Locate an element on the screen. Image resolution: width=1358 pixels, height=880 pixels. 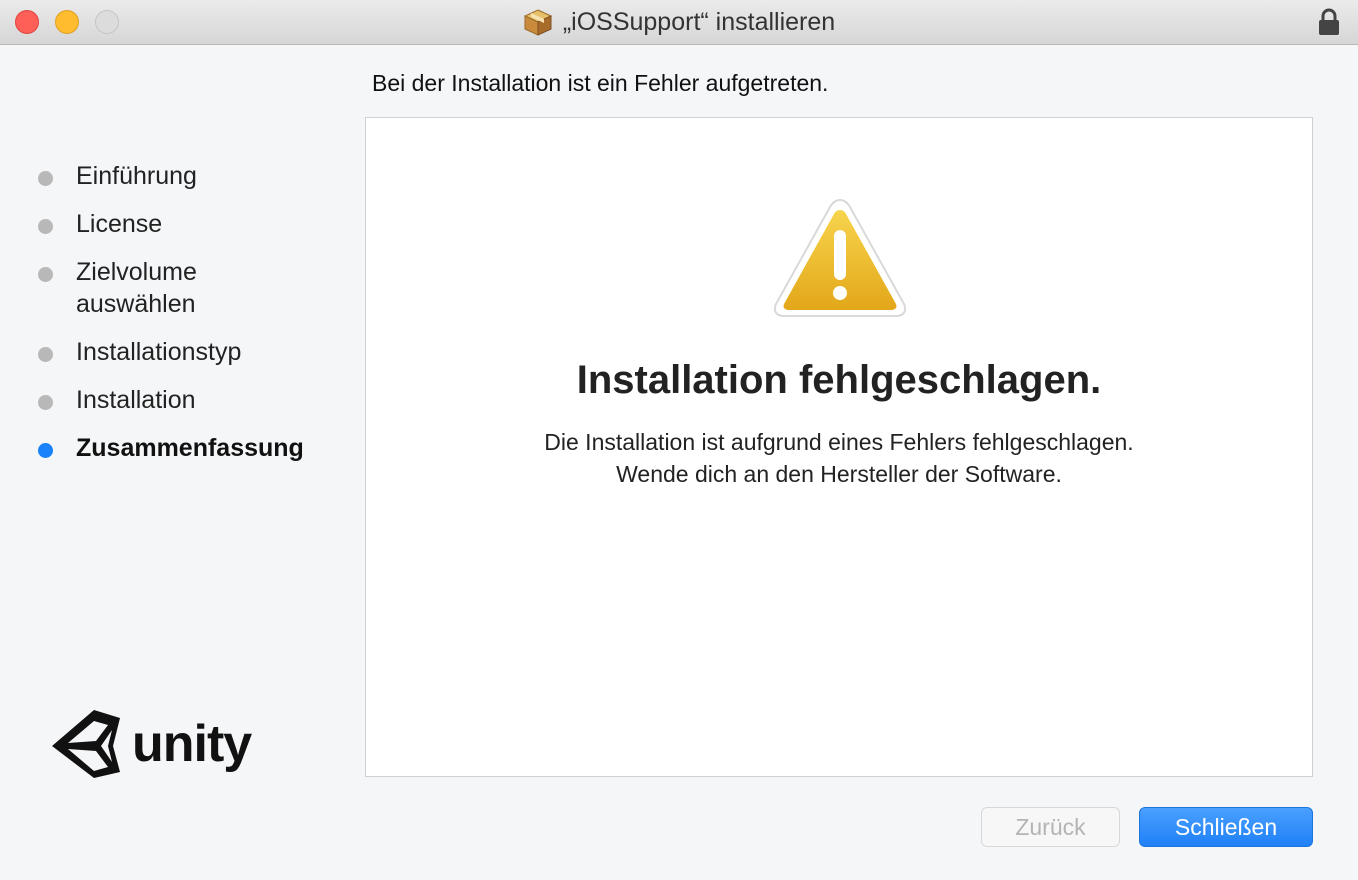
unity-logo: unity is located at coordinates (151, 744).